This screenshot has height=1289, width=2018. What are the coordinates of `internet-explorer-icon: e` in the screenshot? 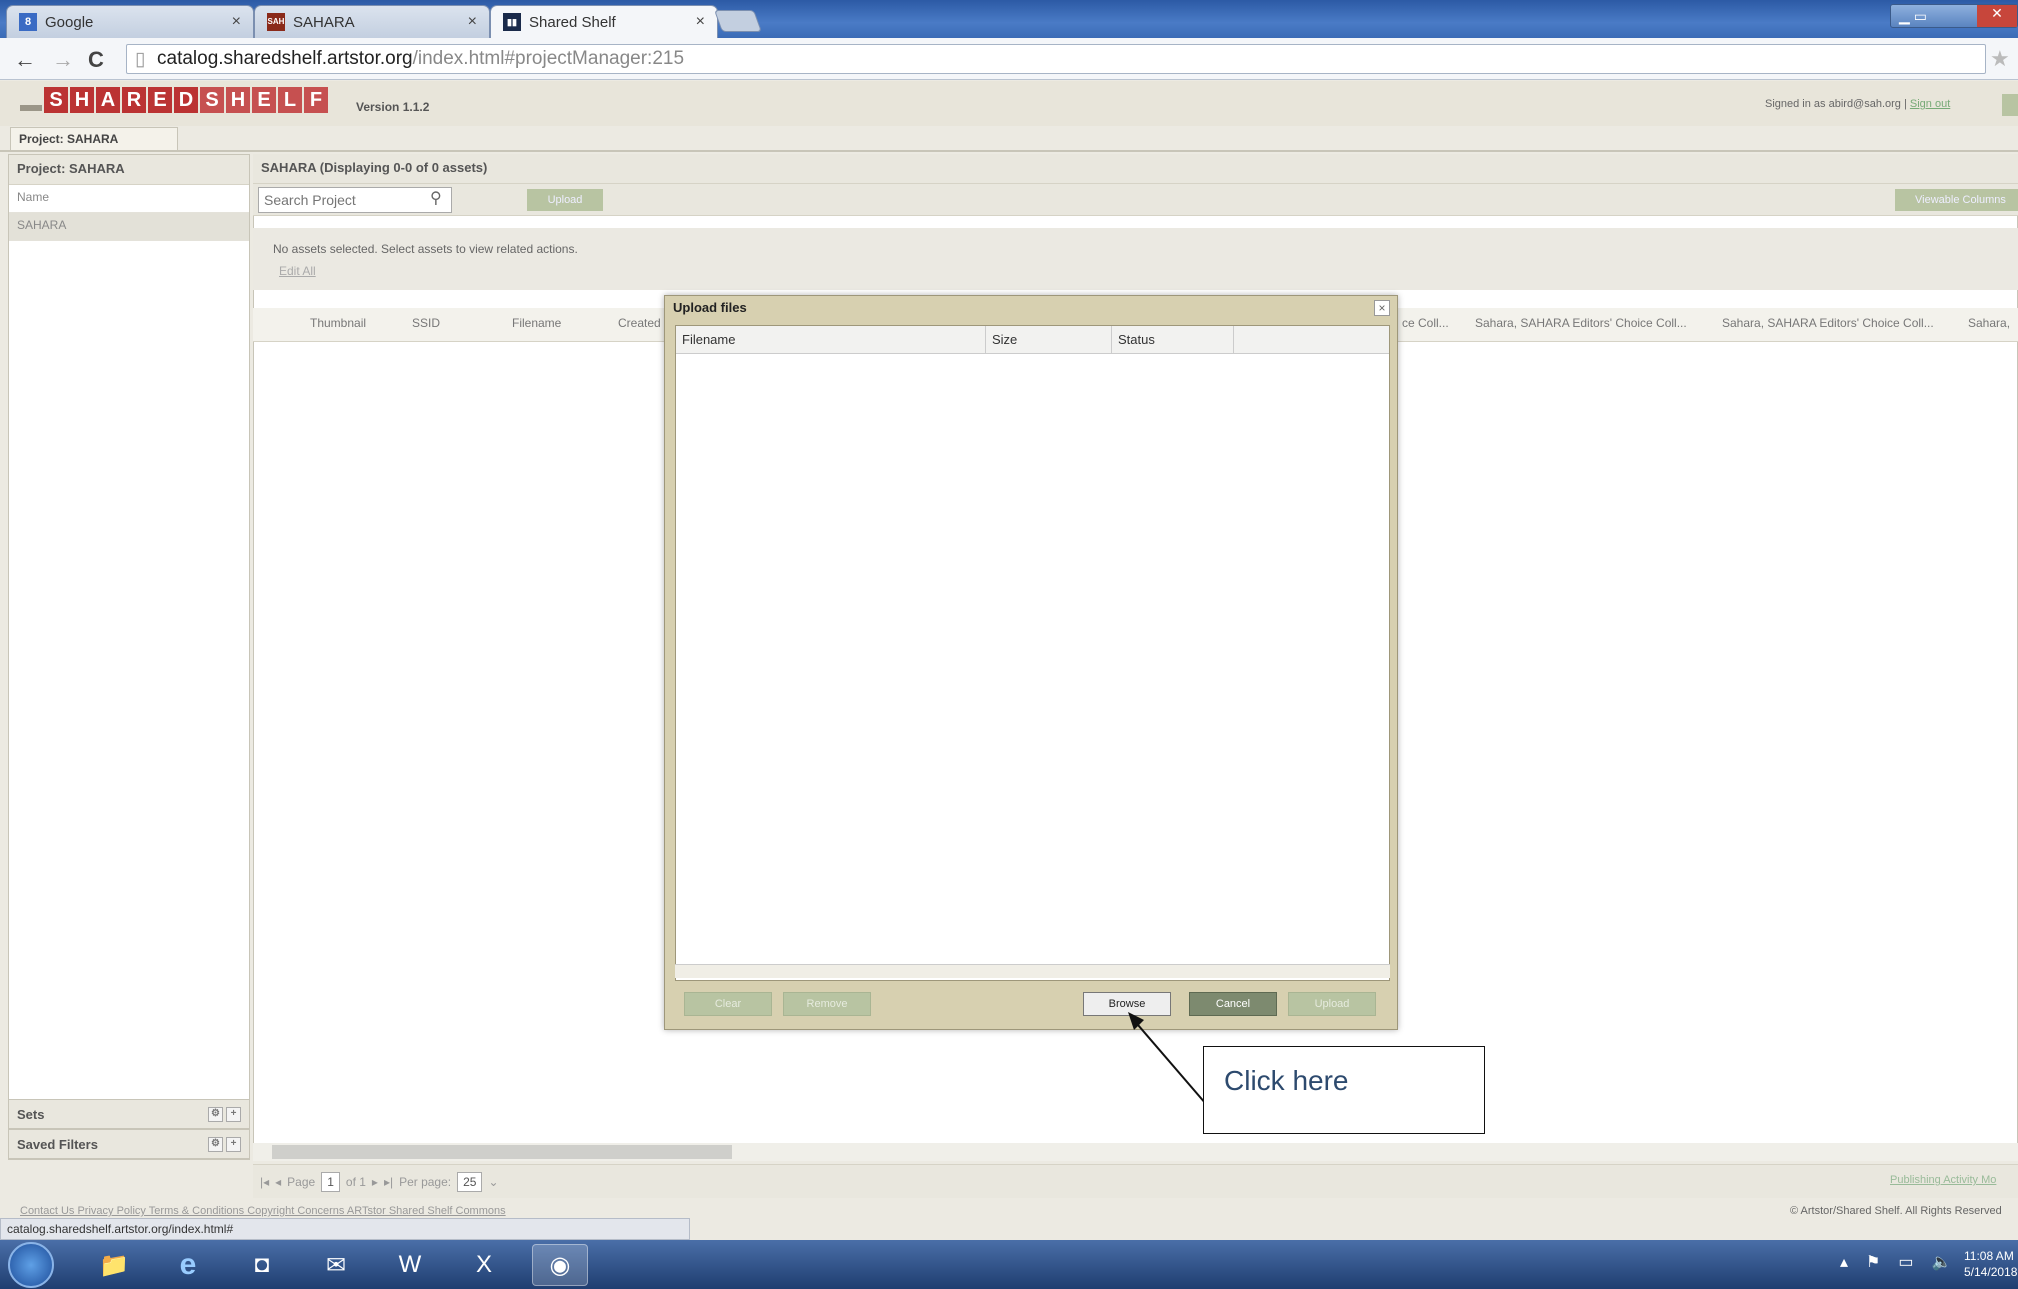 It's located at (188, 1265).